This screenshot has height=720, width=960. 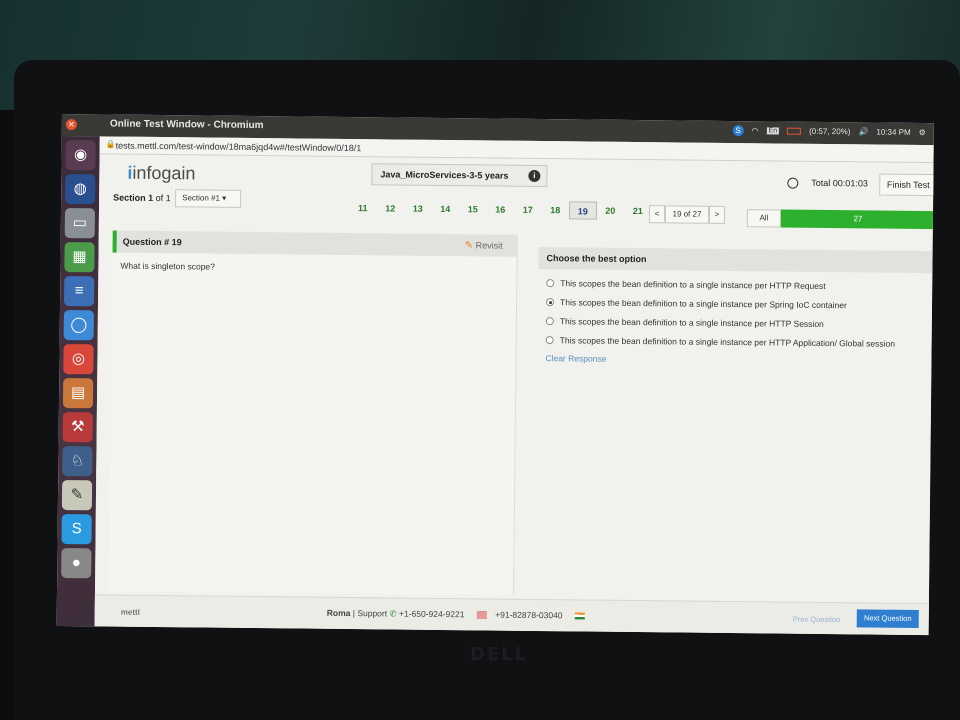 I want to click on next-question-button: Next Question, so click(x=887, y=618).